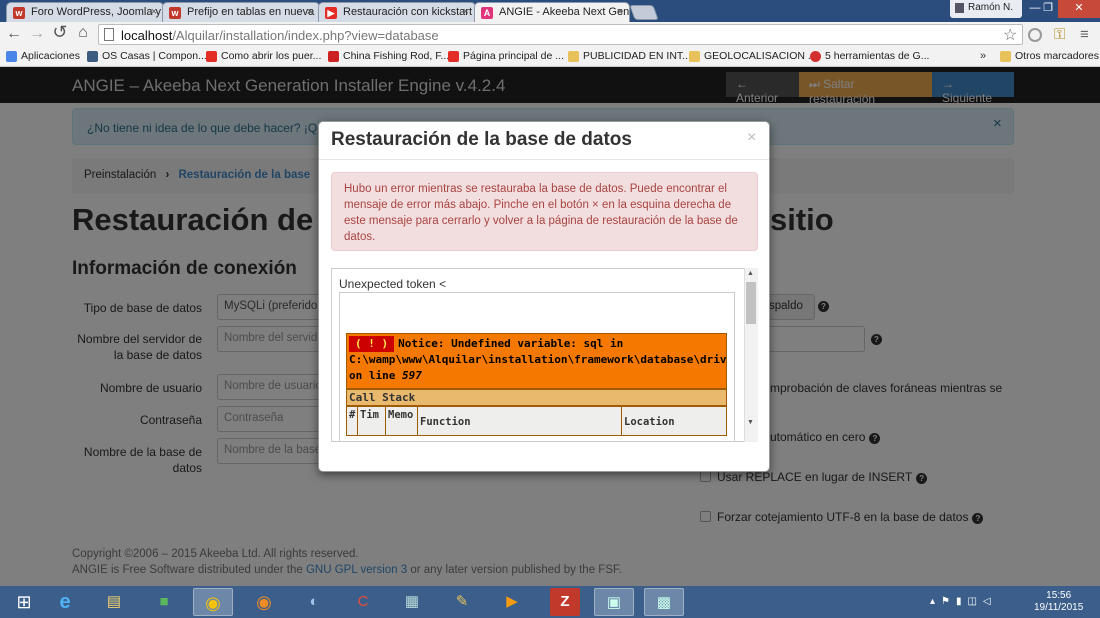 The width and height of the screenshot is (1100, 618). What do you see at coordinates (815, 56) in the screenshot?
I see `record-icon` at bounding box center [815, 56].